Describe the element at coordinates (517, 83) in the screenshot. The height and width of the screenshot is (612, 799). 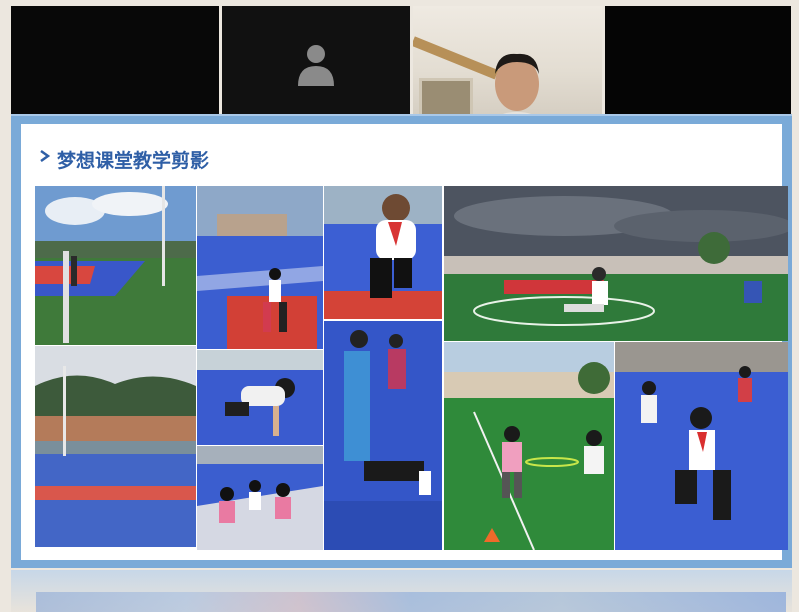
I see `participant-camera-feed` at that location.